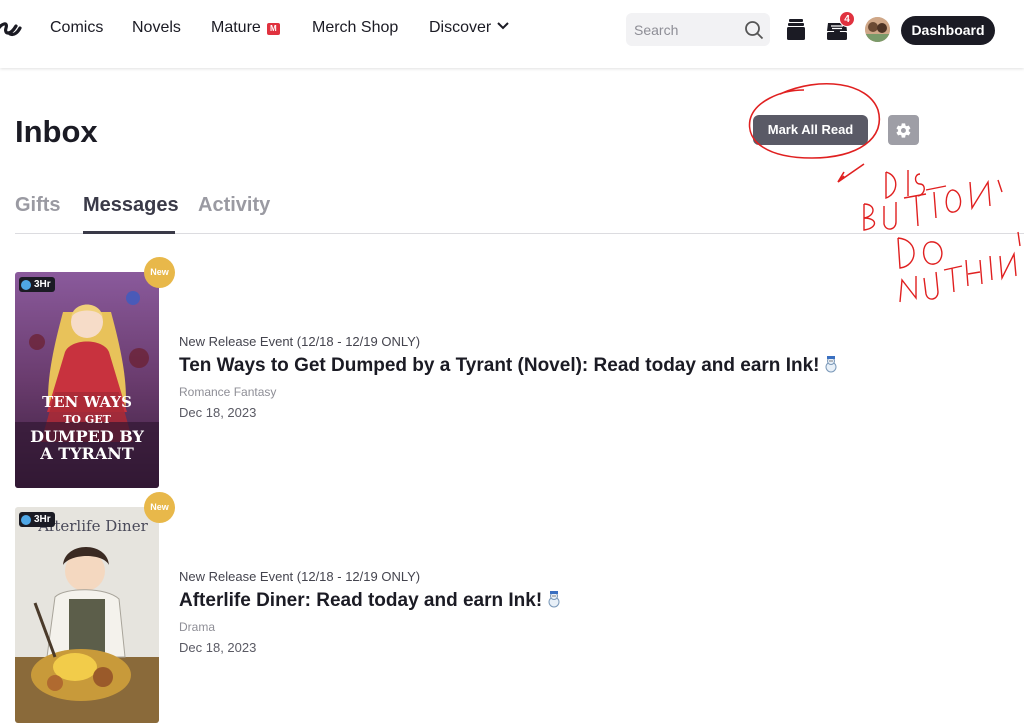 The width and height of the screenshot is (1024, 725). I want to click on tab-gifts: Gifts, so click(38, 205).